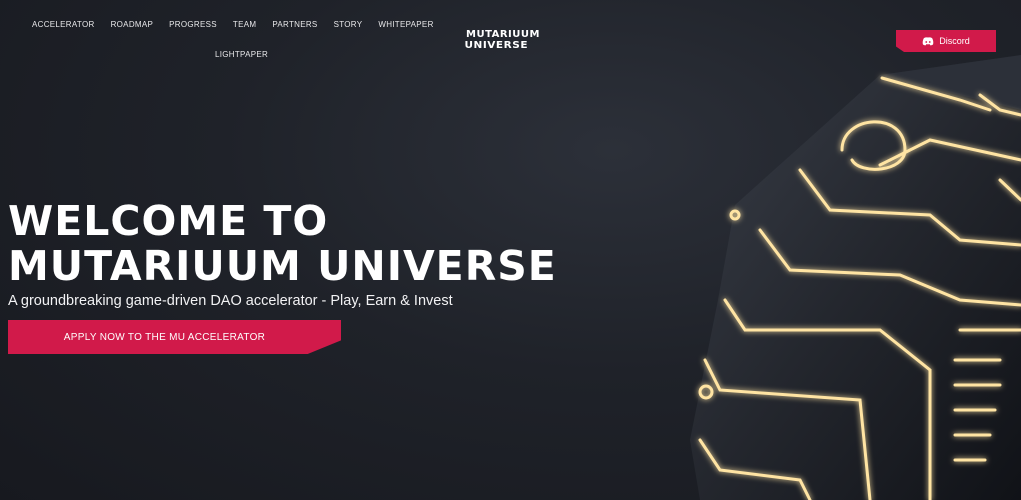  I want to click on logo-line-1: MUTARIUUM, so click(503, 34).